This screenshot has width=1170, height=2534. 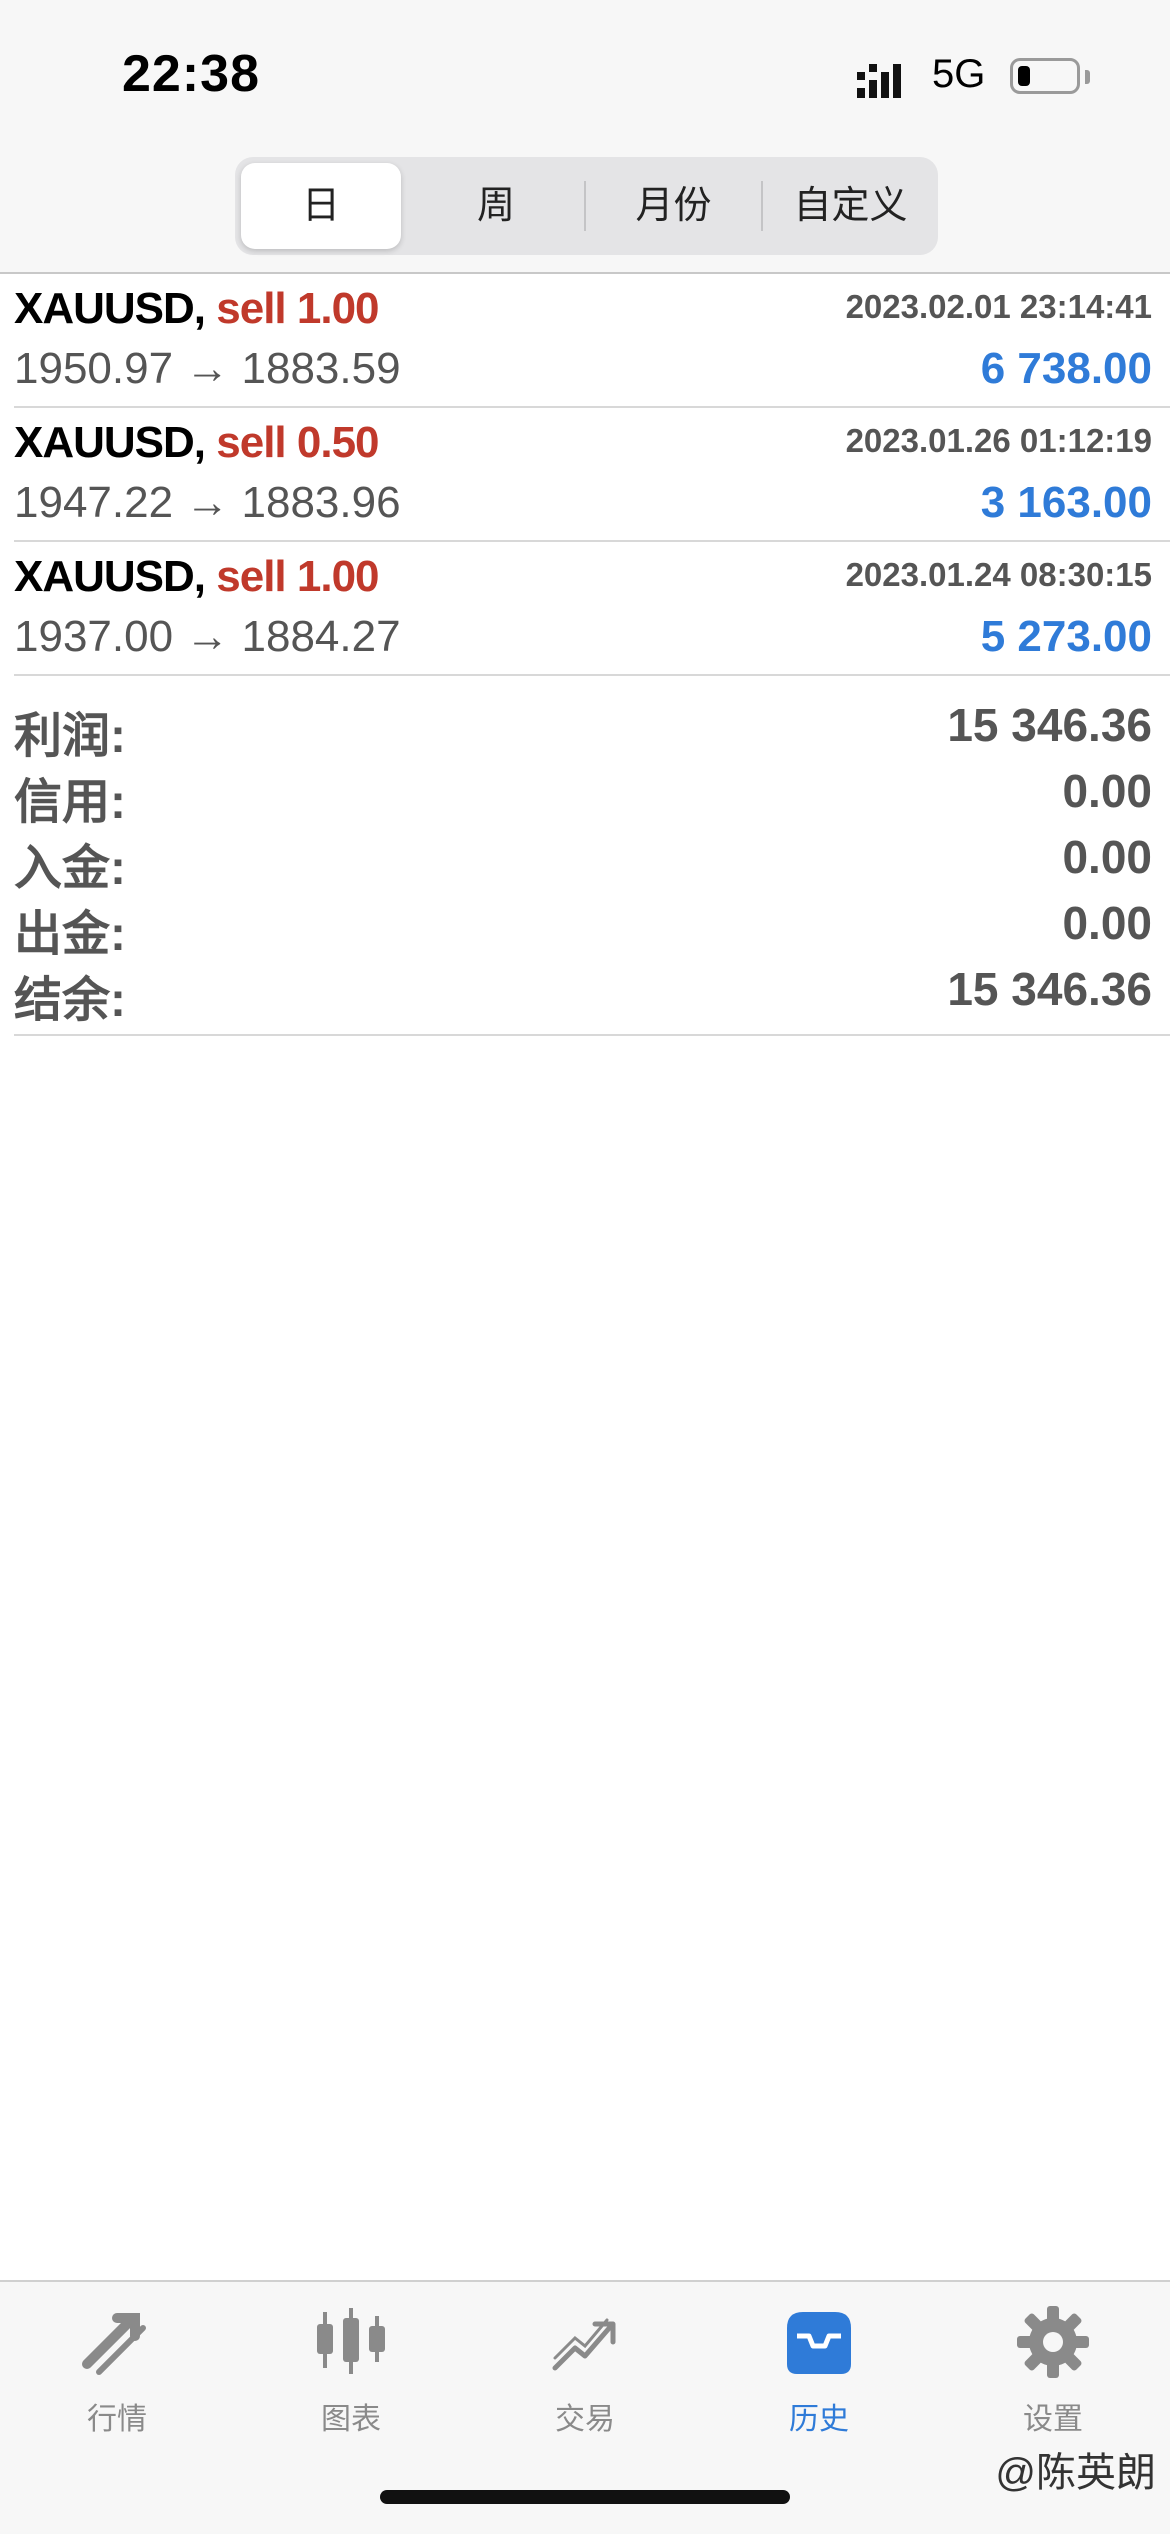 I want to click on chart-icon, so click(x=351, y=2341).